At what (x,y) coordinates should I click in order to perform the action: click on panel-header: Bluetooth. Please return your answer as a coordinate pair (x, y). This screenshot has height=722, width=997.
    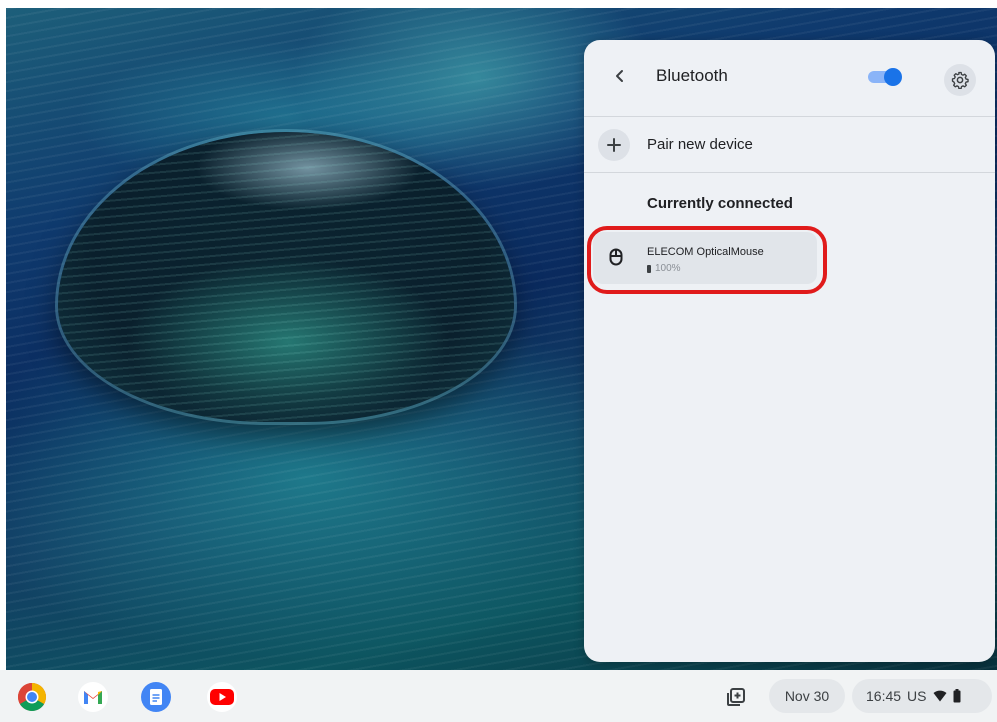
    Looking at the image, I should click on (789, 78).